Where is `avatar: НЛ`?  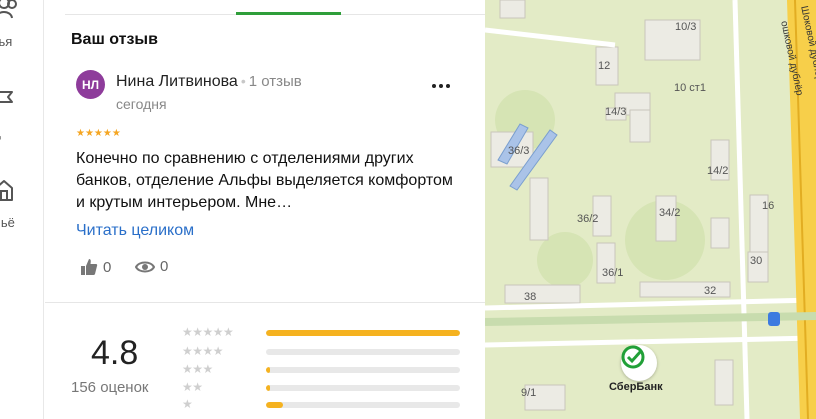
avatar: НЛ is located at coordinates (90, 84).